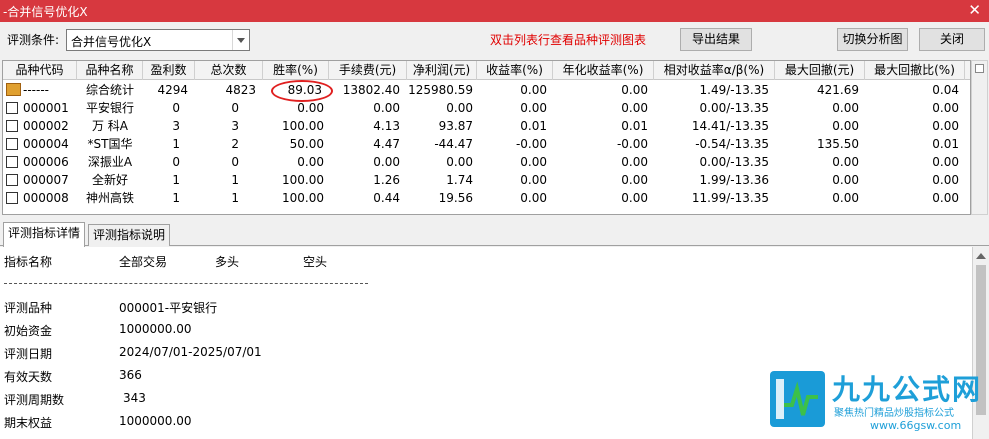 The height and width of the screenshot is (439, 989). What do you see at coordinates (46, 162) in the screenshot?
I see `cell-code: 000006` at bounding box center [46, 162].